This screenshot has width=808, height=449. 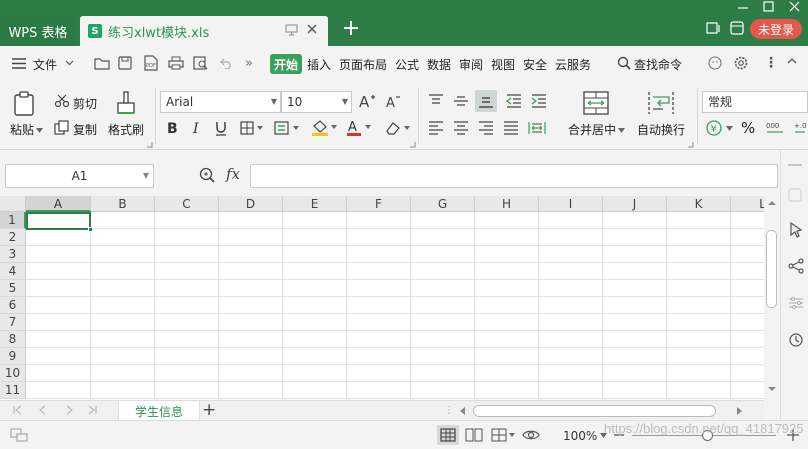 What do you see at coordinates (772, 203) in the screenshot?
I see `scroll-up-icon` at bounding box center [772, 203].